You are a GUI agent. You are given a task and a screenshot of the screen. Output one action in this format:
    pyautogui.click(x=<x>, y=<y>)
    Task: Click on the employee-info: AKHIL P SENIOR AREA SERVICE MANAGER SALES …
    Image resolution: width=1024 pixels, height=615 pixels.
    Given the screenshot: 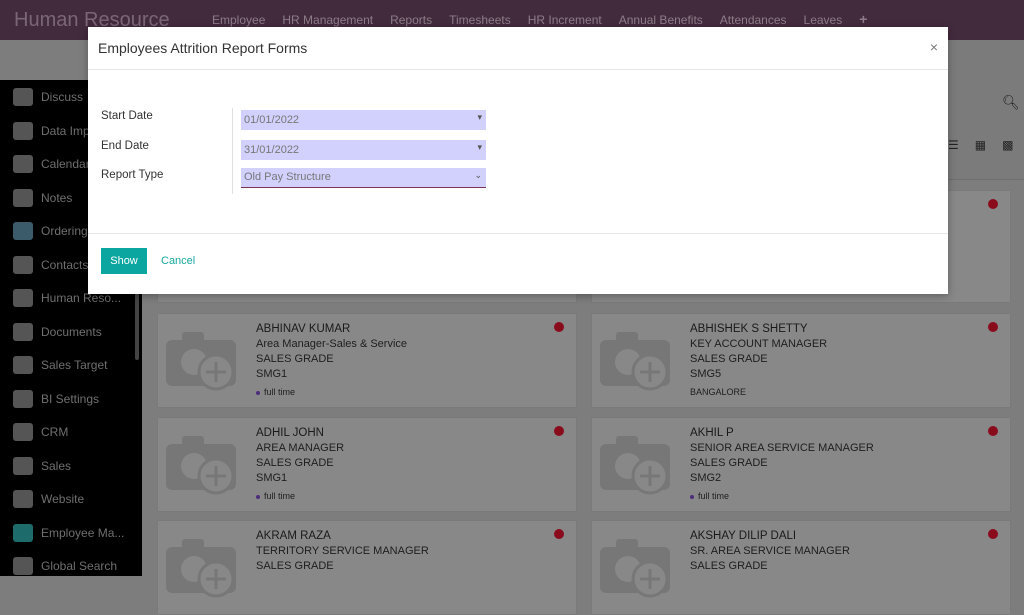 What is the action you would take?
    pyautogui.click(x=782, y=465)
    